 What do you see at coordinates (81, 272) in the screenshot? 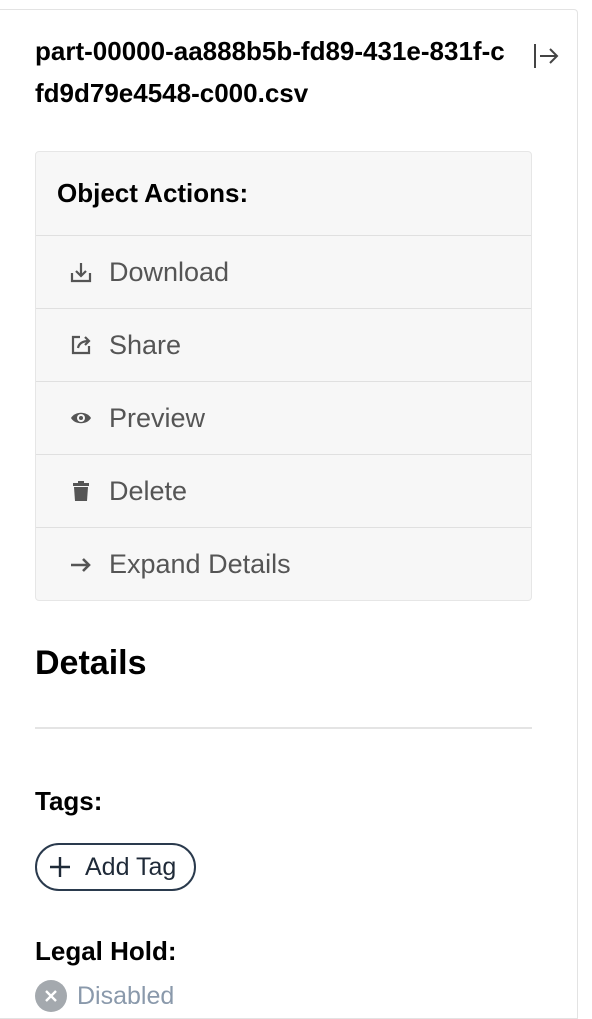
I see `download-icon` at bounding box center [81, 272].